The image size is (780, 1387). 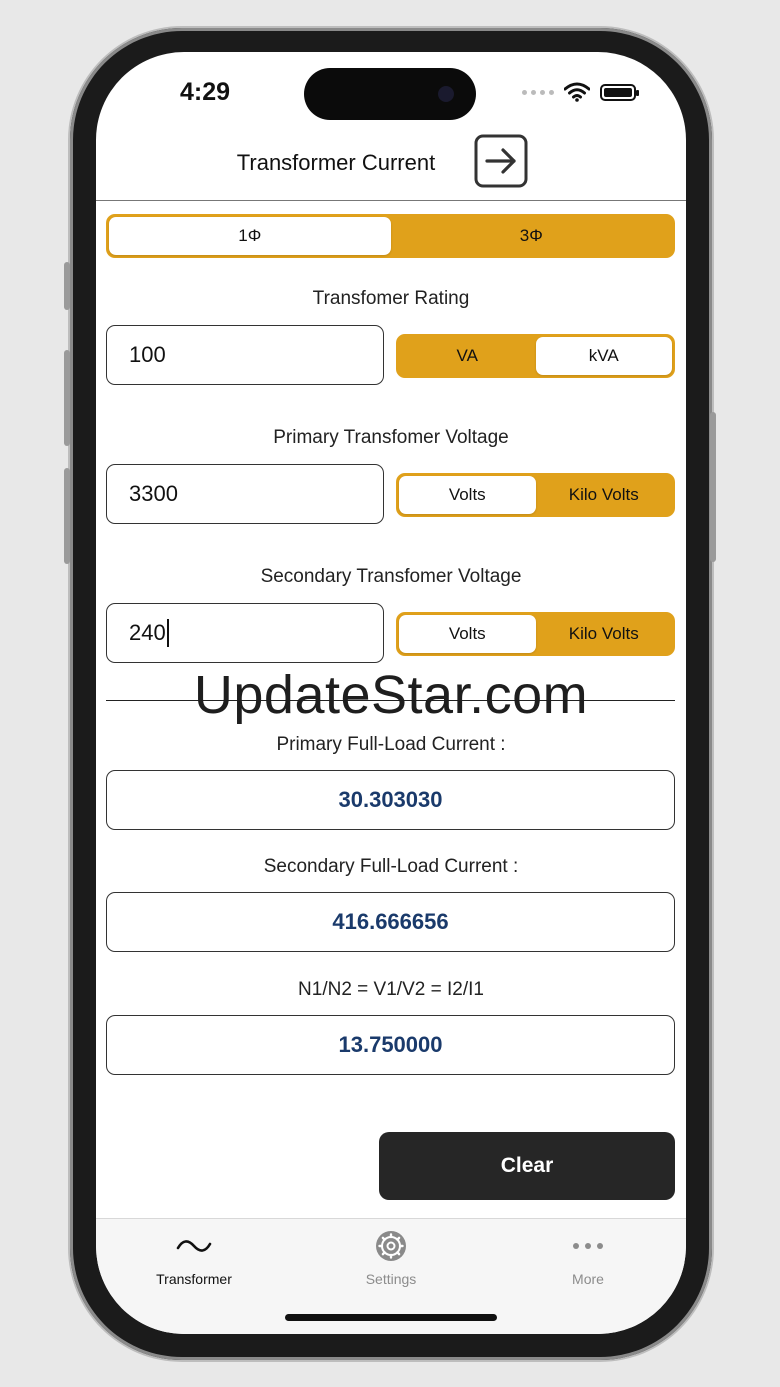 I want to click on secondary-current-value: 416.666656, so click(x=390, y=922).